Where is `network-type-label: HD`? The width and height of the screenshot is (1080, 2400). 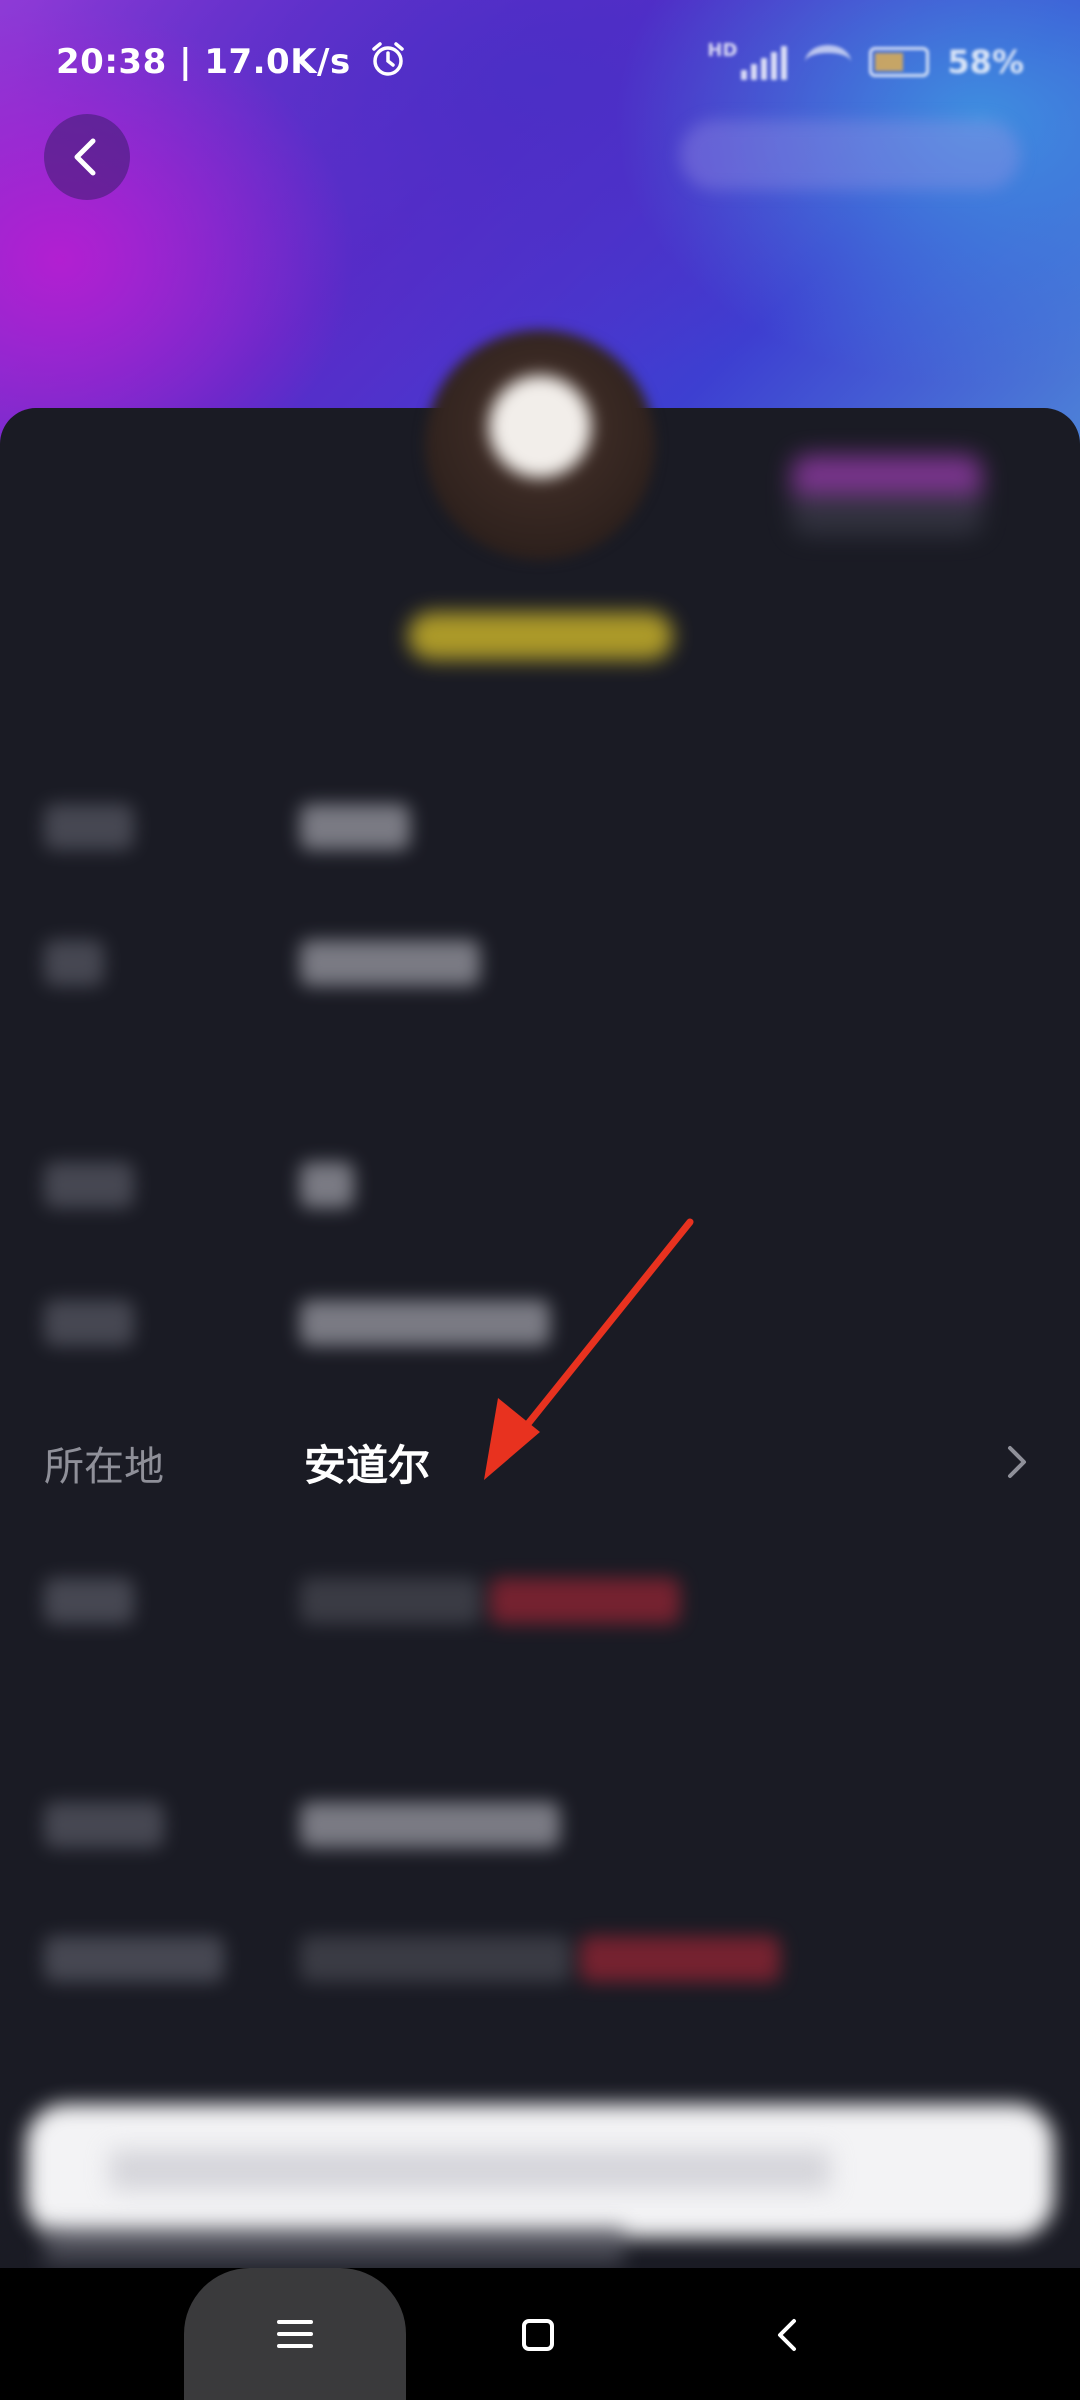 network-type-label: HD is located at coordinates (722, 50).